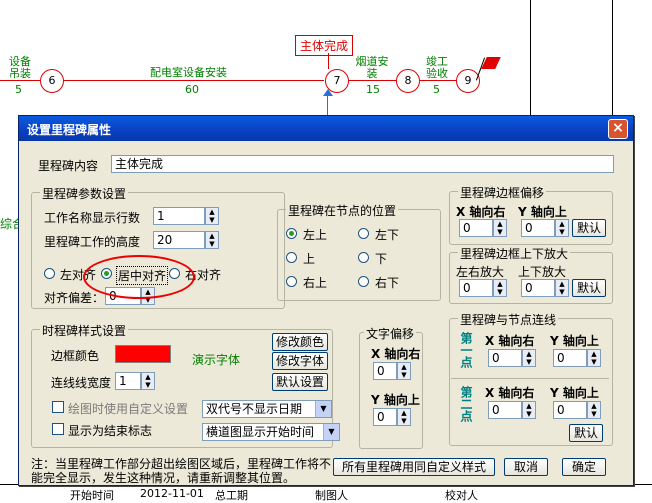  Describe the element at coordinates (390, 333) in the screenshot. I see `text-offset-title: 文字偏移` at that location.